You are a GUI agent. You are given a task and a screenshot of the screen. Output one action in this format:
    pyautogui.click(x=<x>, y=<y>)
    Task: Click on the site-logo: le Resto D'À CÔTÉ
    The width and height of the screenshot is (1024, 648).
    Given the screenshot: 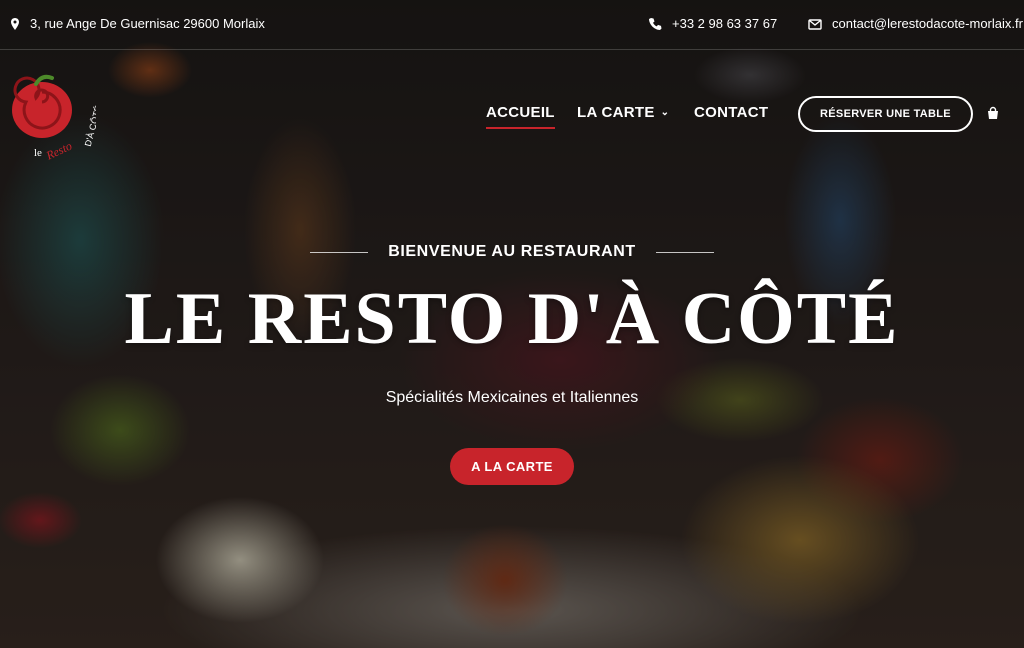 What is the action you would take?
    pyautogui.click(x=54, y=116)
    